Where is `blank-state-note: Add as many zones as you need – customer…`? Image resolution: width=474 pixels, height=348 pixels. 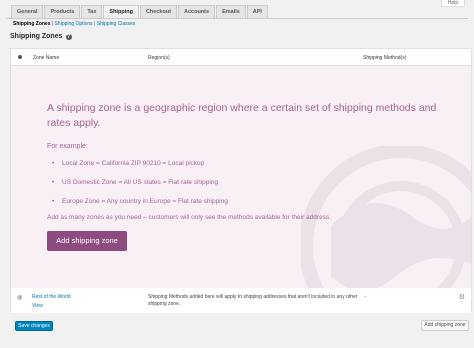
blank-state-note: Add as many zones as you need – customer… is located at coordinates (189, 217).